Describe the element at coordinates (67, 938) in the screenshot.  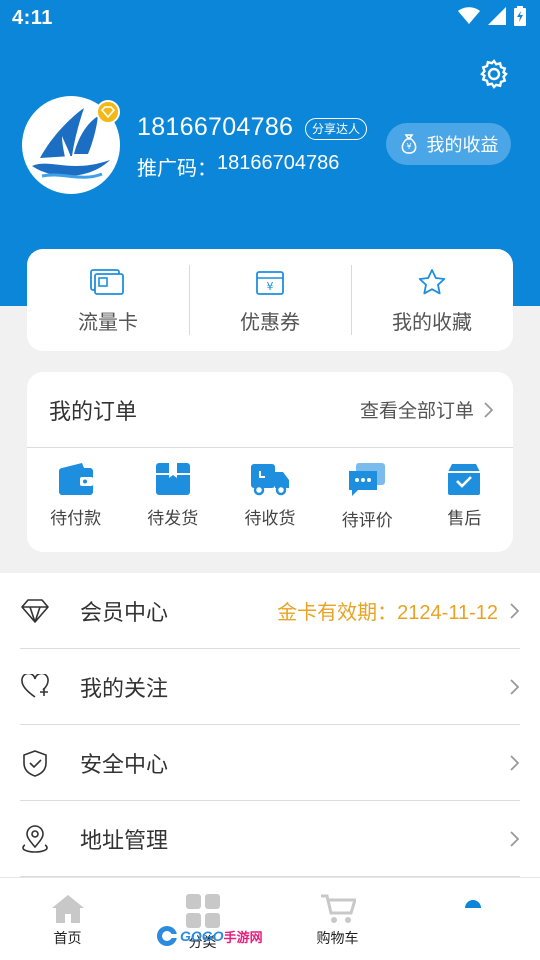
I see `tab-label: 首页` at that location.